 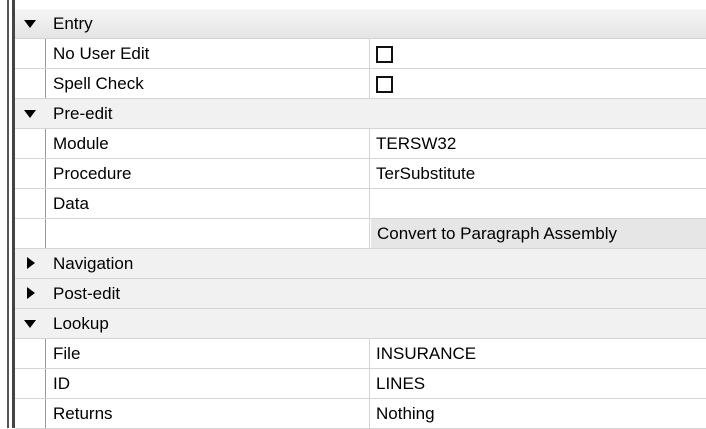 I want to click on window-left-edge, so click(x=8, y=214).